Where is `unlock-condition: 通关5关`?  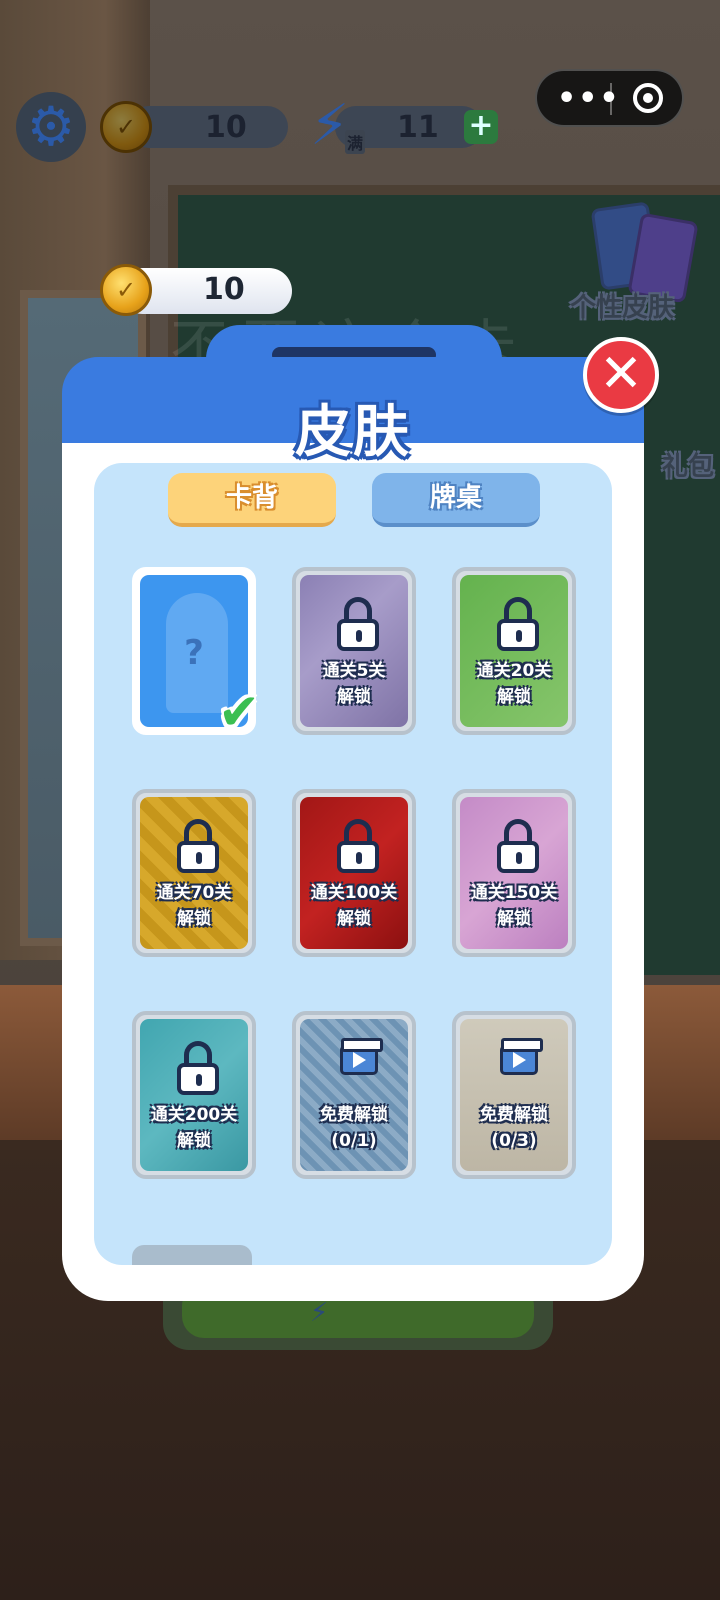
unlock-condition: 通关5关 is located at coordinates (354, 671).